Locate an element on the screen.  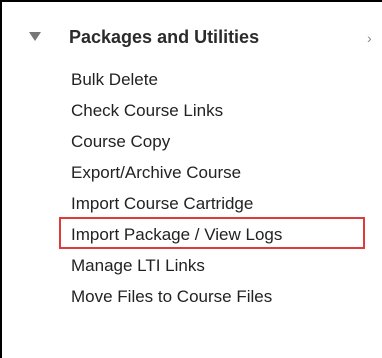
menu-item-course-copy: Course Copy is located at coordinates (192, 141).